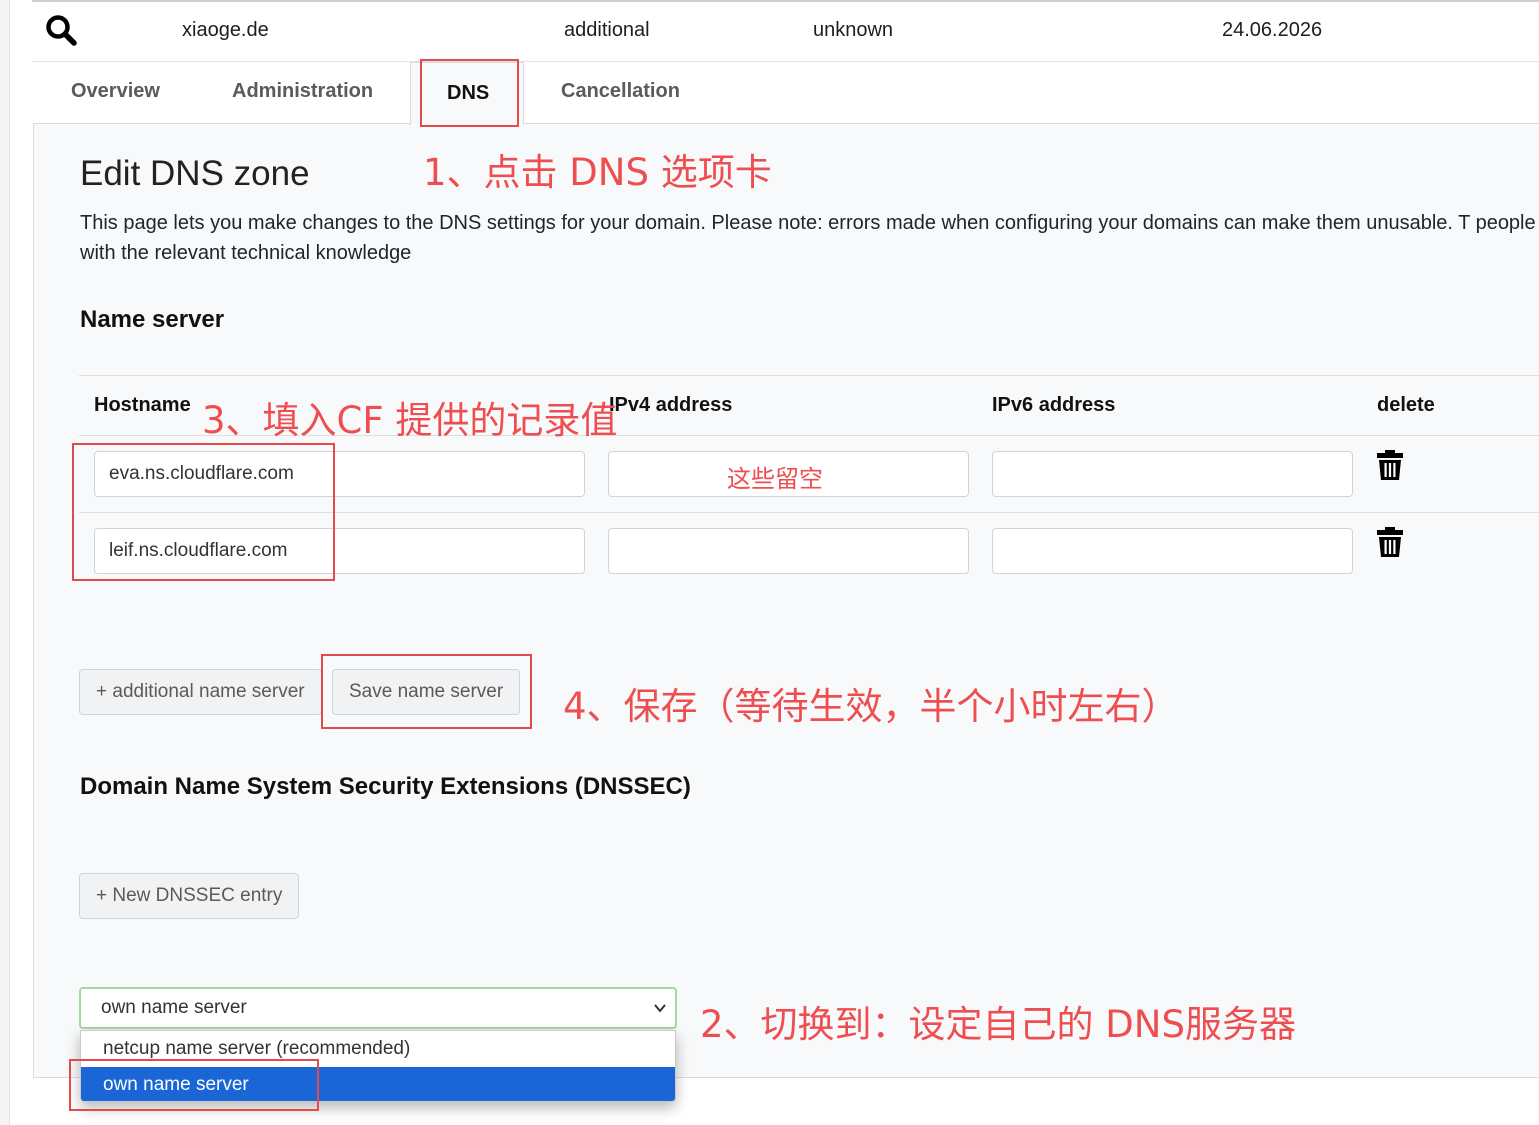 The height and width of the screenshot is (1125, 1539). What do you see at coordinates (194, 1085) in the screenshot?
I see `annotation-box-own-option` at bounding box center [194, 1085].